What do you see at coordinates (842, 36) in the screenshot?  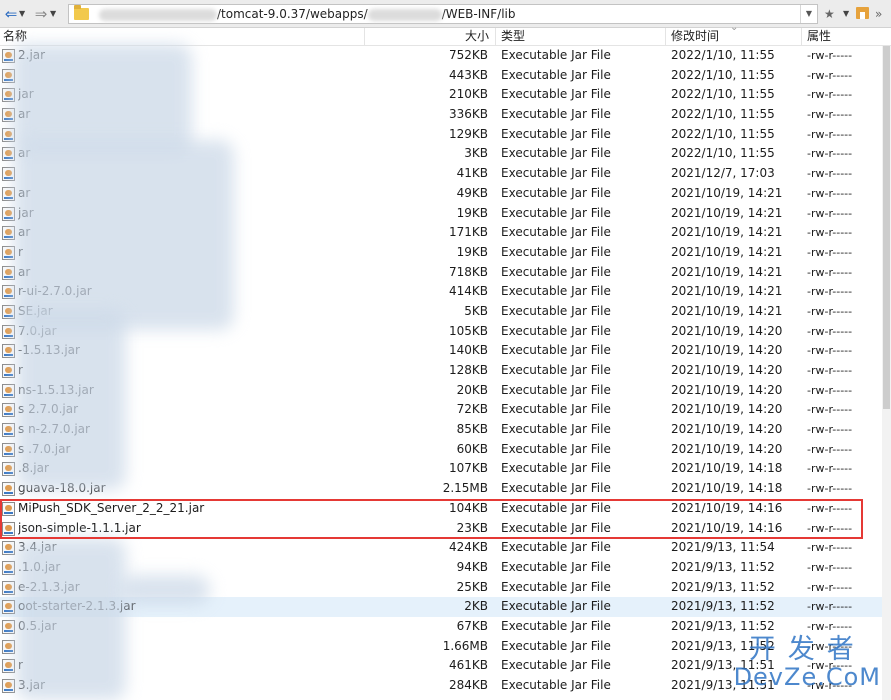 I see `column-attr: 属性` at bounding box center [842, 36].